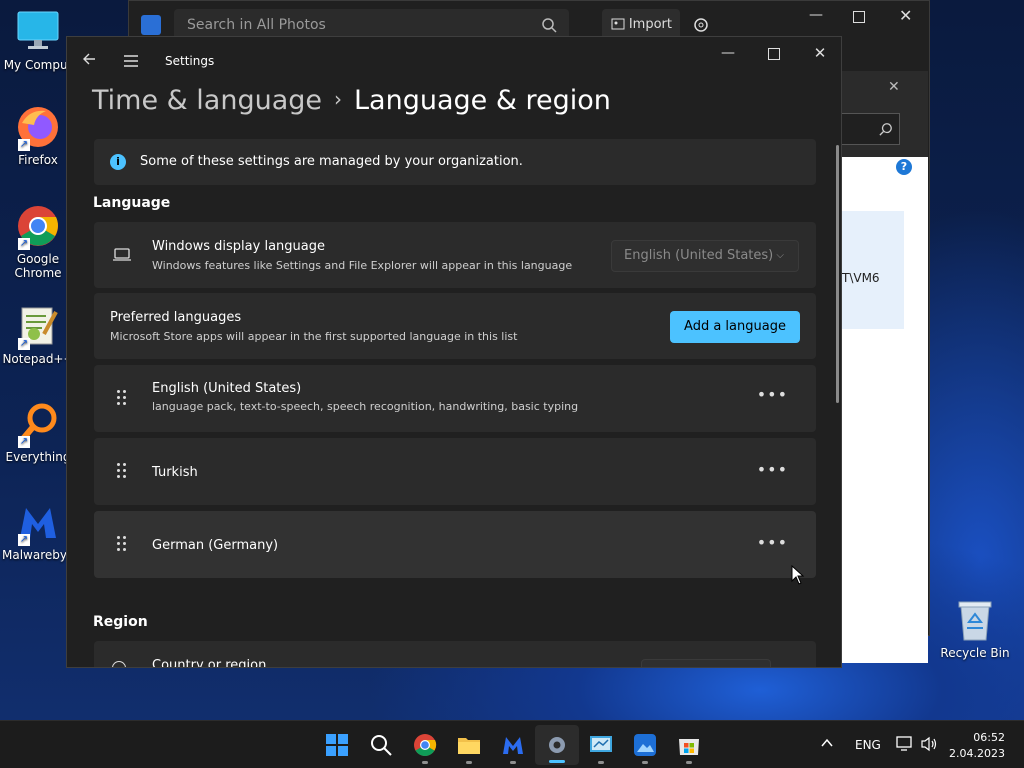 The height and width of the screenshot is (768, 1024). I want to click on hamburger-menu-icon, so click(131, 62).